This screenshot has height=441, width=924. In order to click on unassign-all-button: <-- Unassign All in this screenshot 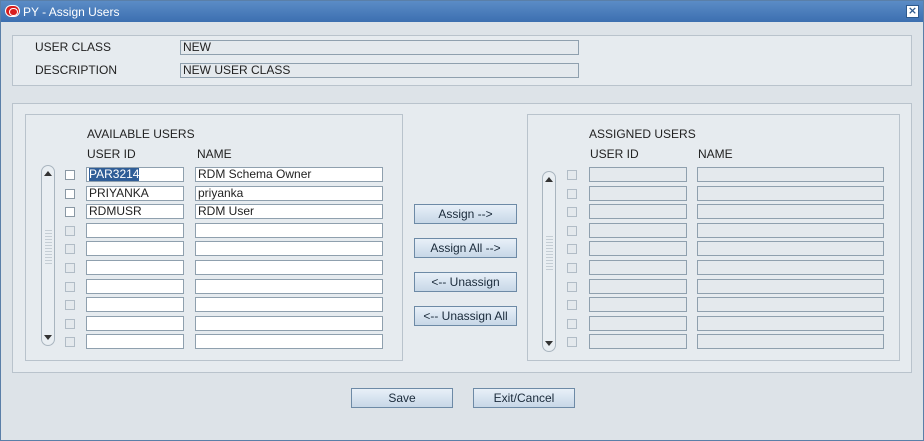, I will do `click(465, 316)`.